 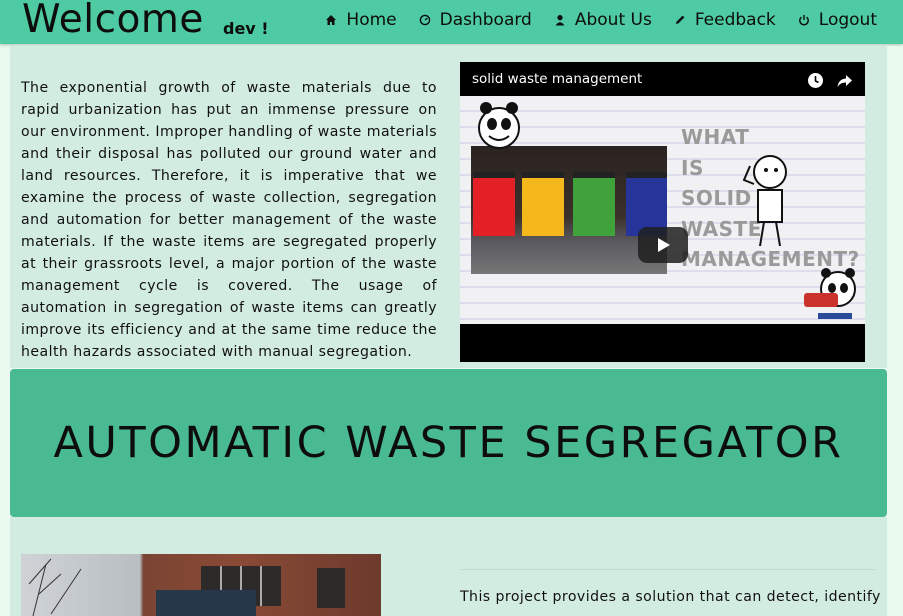 I want to click on nav-links: Home Dashboard About Us Feedback Logout, so click(x=601, y=20).